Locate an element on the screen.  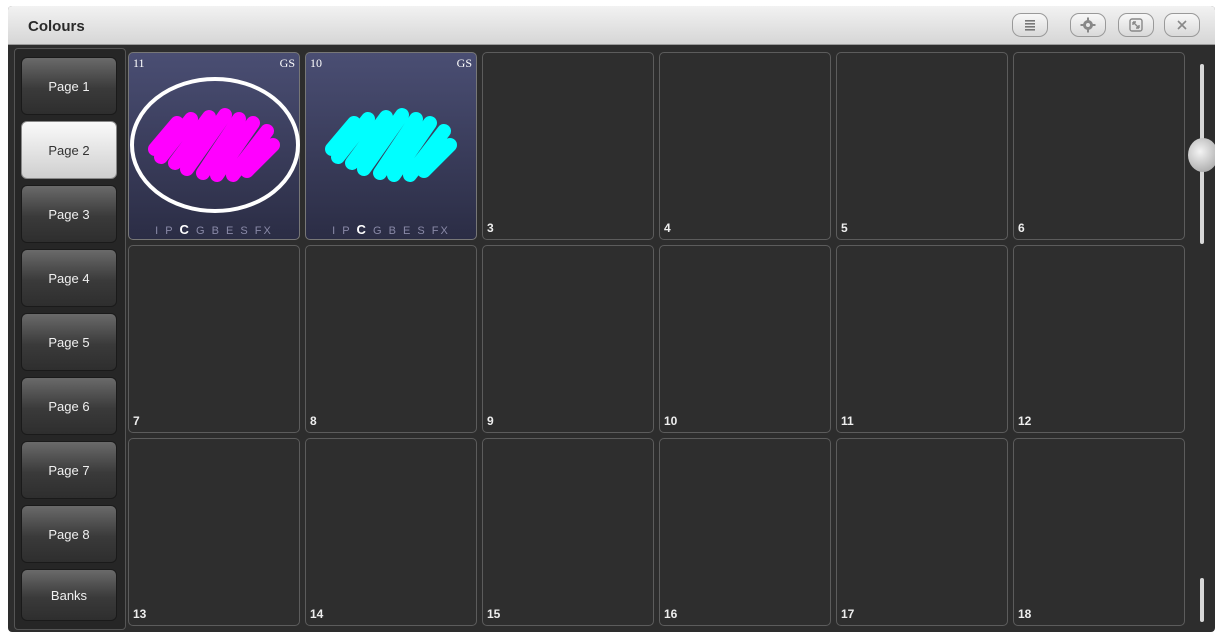
sidebar-item-page-1: Page 1 is located at coordinates (69, 86).